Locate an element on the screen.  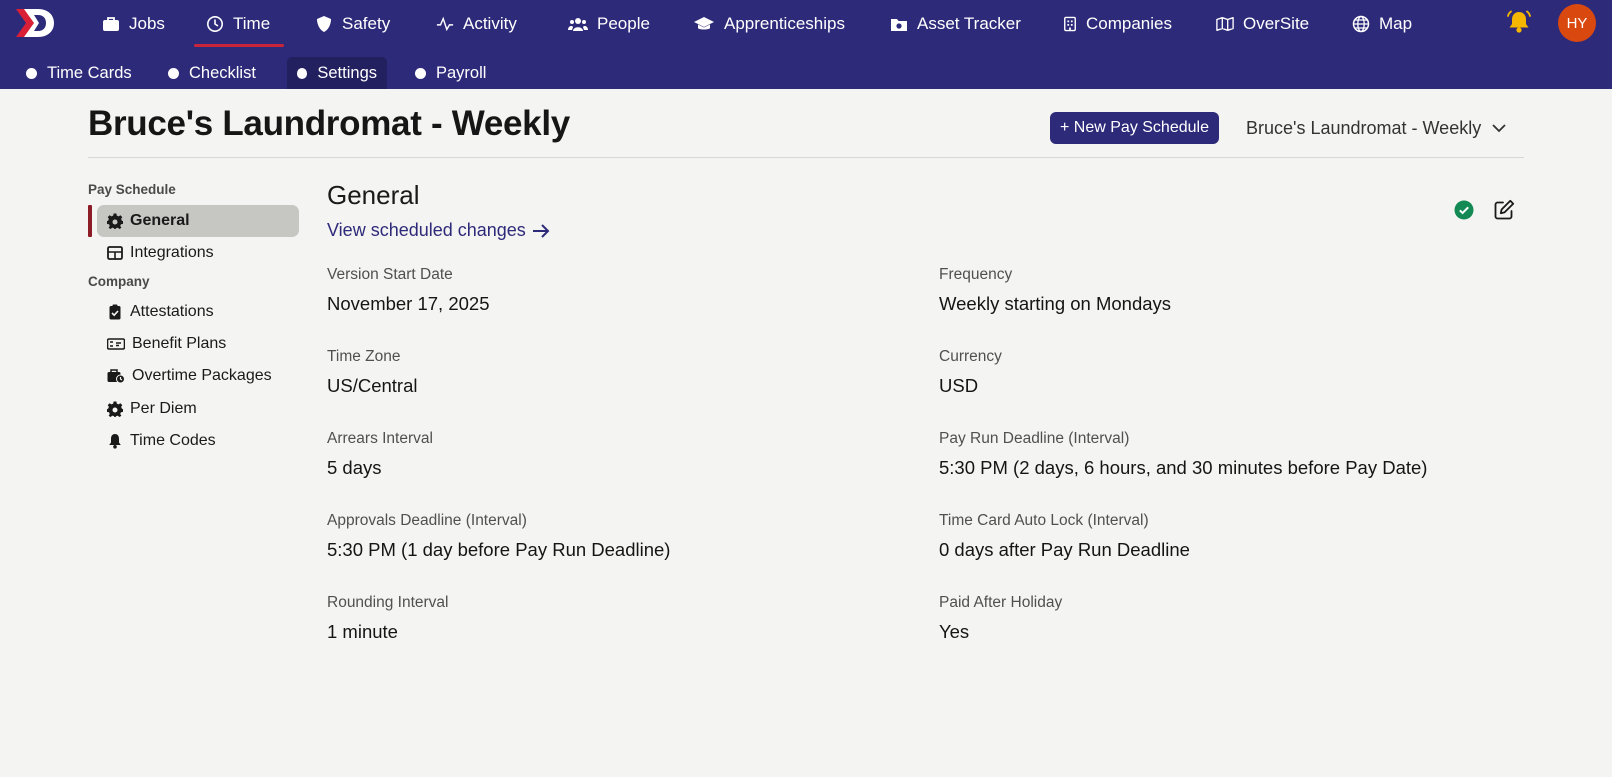
view-scheduled-changes-link: View scheduled changes is located at coordinates (438, 230).